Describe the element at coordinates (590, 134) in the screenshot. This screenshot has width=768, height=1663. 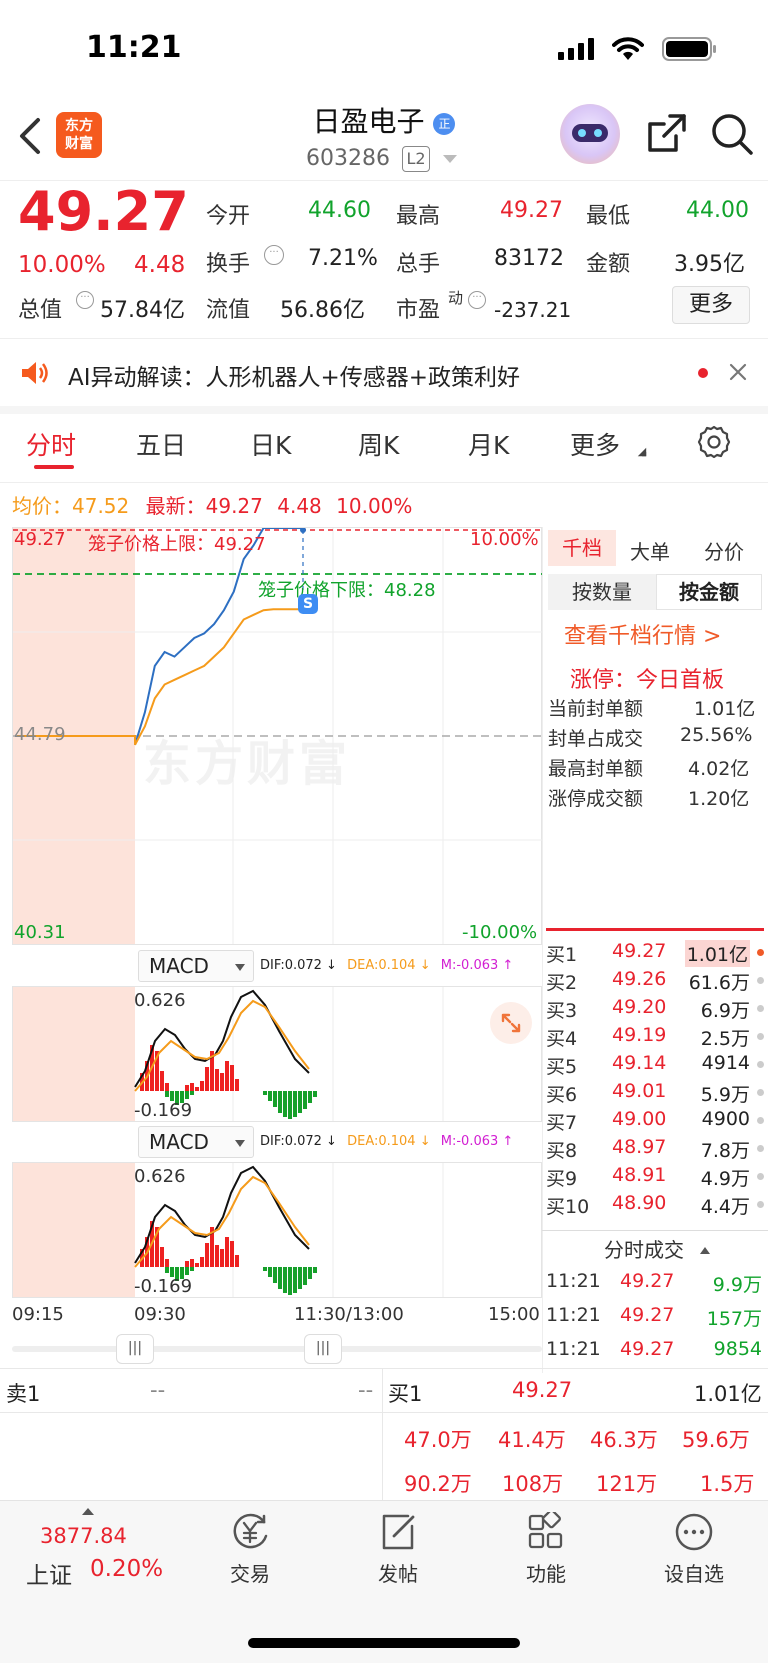
I see `robot-avatar-icon` at that location.